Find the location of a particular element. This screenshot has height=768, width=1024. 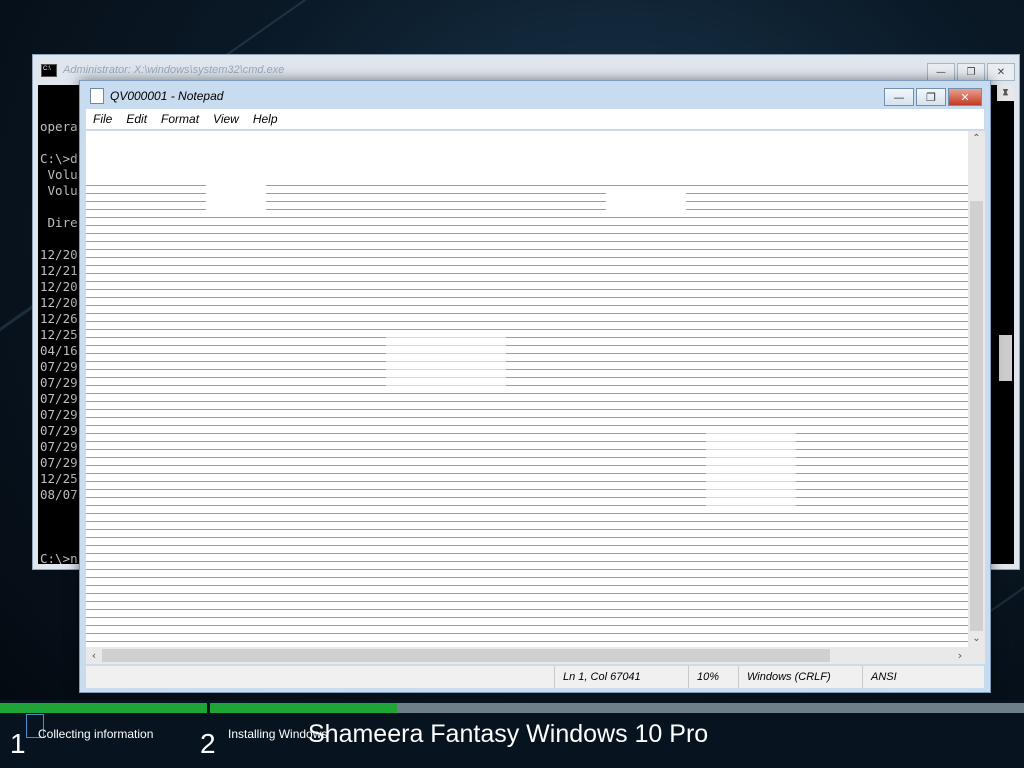

menu-edit: Edit is located at coordinates (136, 119).